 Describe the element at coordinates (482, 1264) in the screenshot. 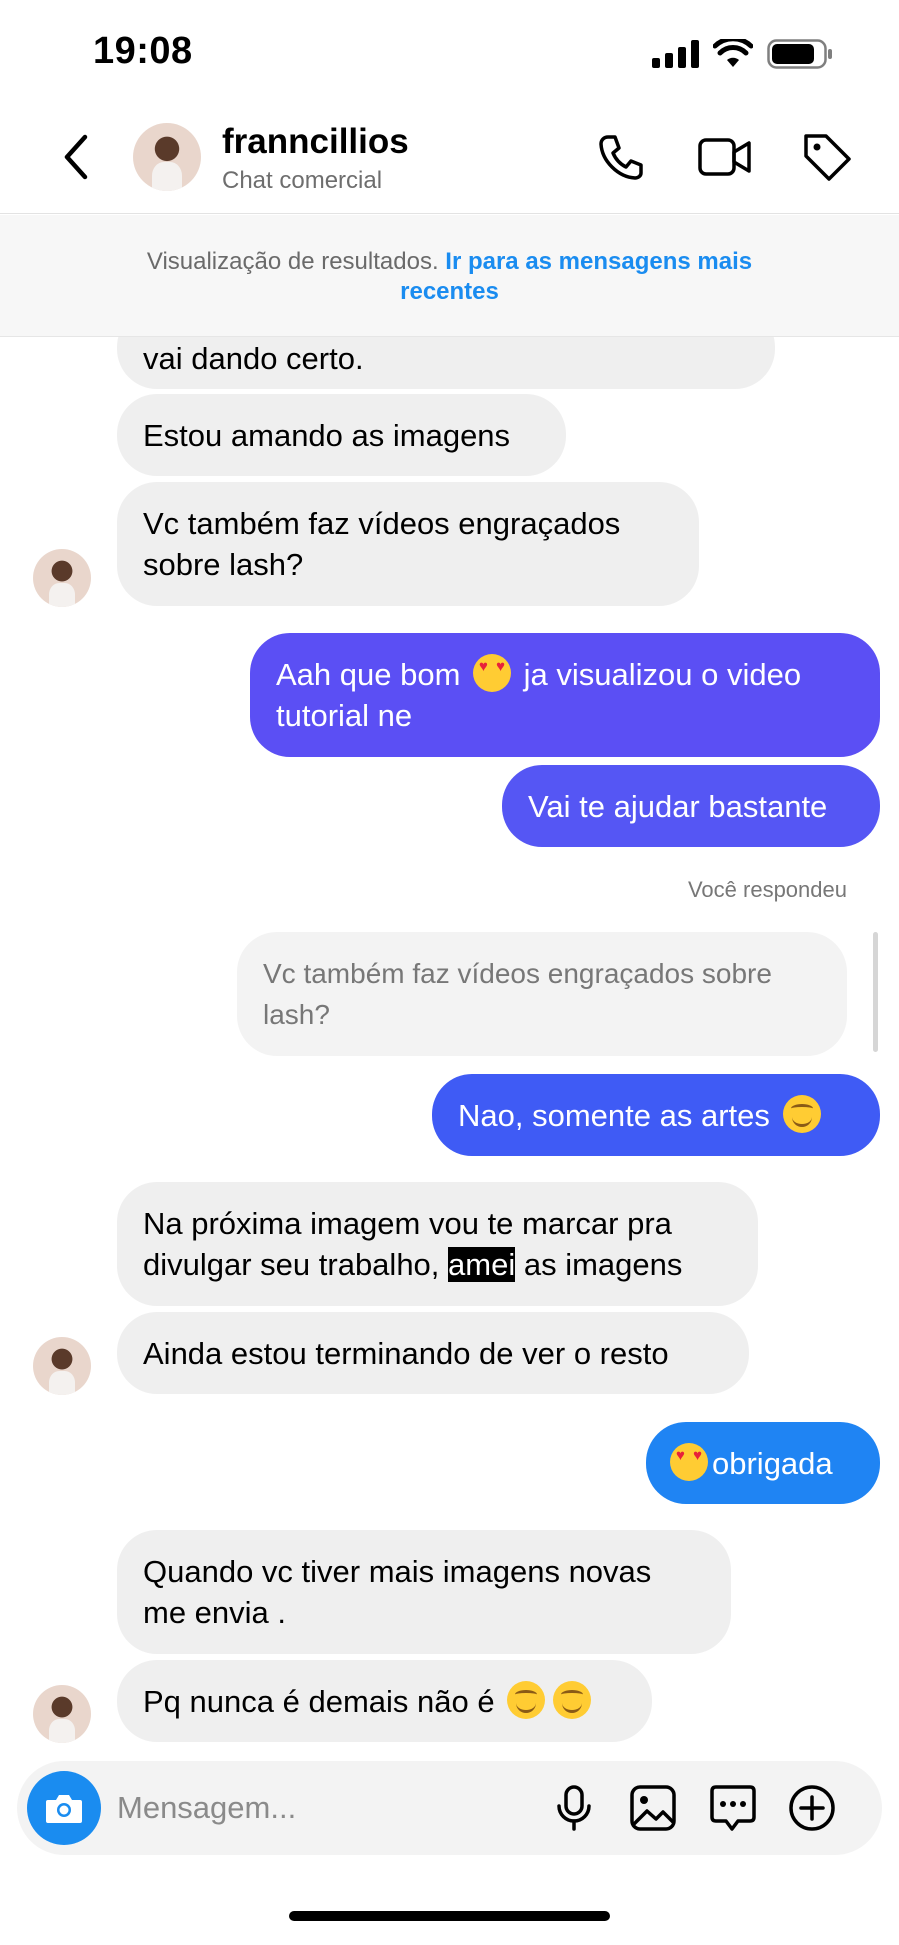

I see `highlighted-search-term: amei` at that location.